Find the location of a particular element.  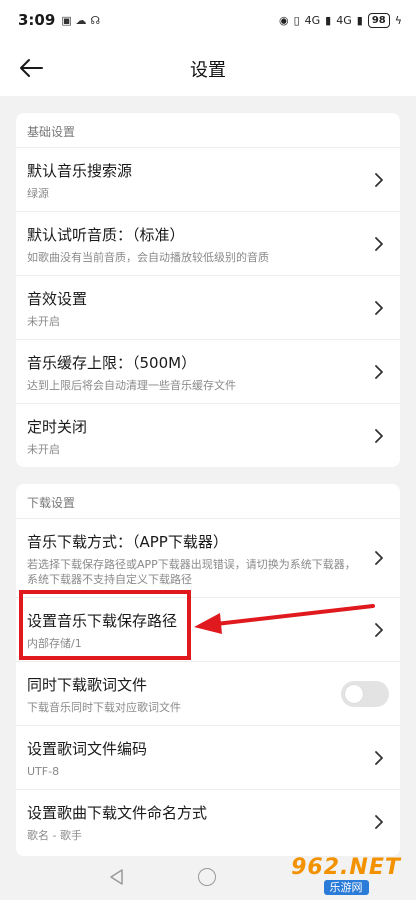

status-right: ◉ ▯ 4G ▮ 4G ▮ 98 ϟ is located at coordinates (340, 20).